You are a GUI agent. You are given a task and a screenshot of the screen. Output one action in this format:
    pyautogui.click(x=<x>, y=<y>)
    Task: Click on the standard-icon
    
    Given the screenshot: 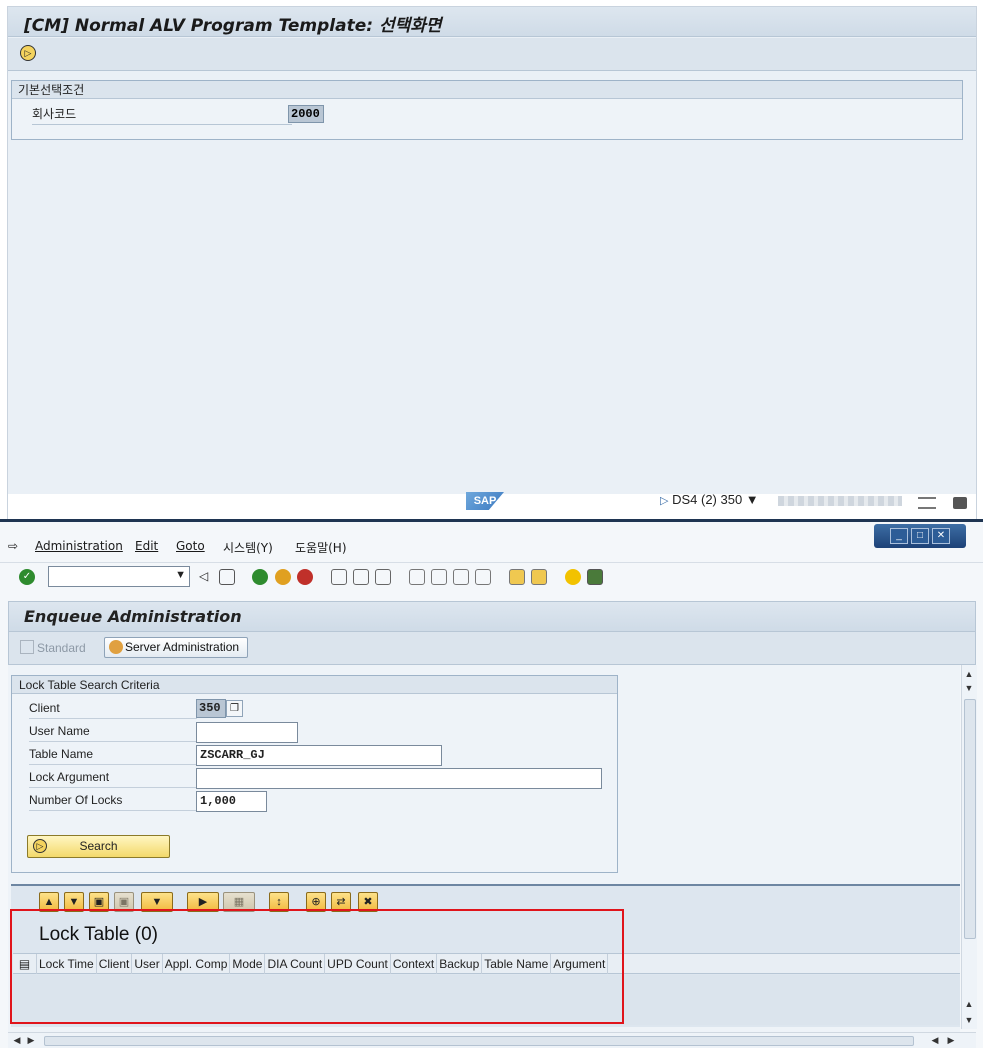 What is the action you would take?
    pyautogui.click(x=27, y=647)
    